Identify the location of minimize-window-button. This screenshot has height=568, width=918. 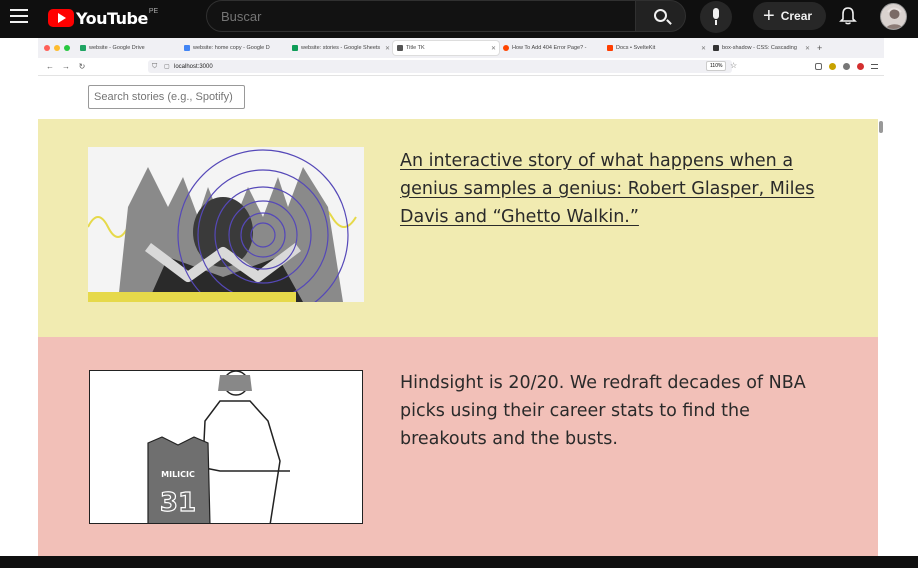
(57, 48).